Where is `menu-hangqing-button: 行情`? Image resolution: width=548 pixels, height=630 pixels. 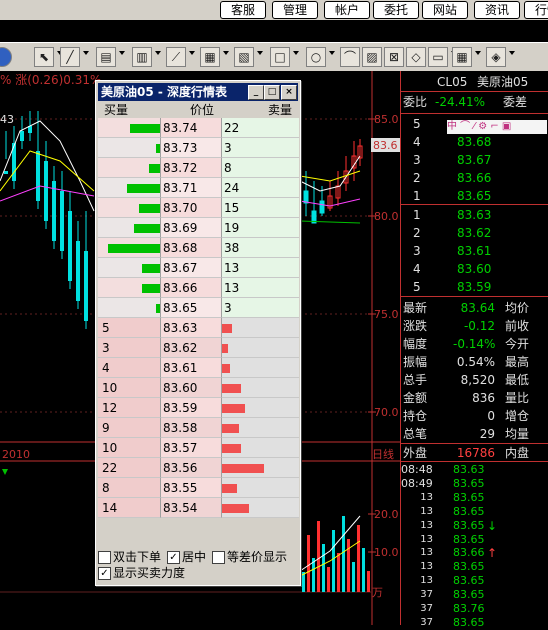 menu-hangqing-button: 行情 is located at coordinates (536, 10).